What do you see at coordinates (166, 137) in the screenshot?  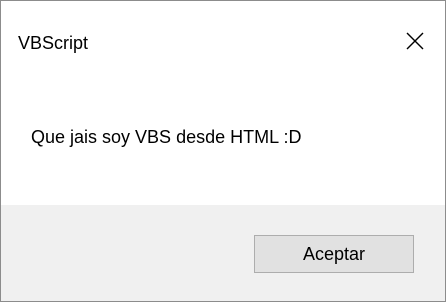 I see `message-text: Que jais soy VBS desde HTML :D` at bounding box center [166, 137].